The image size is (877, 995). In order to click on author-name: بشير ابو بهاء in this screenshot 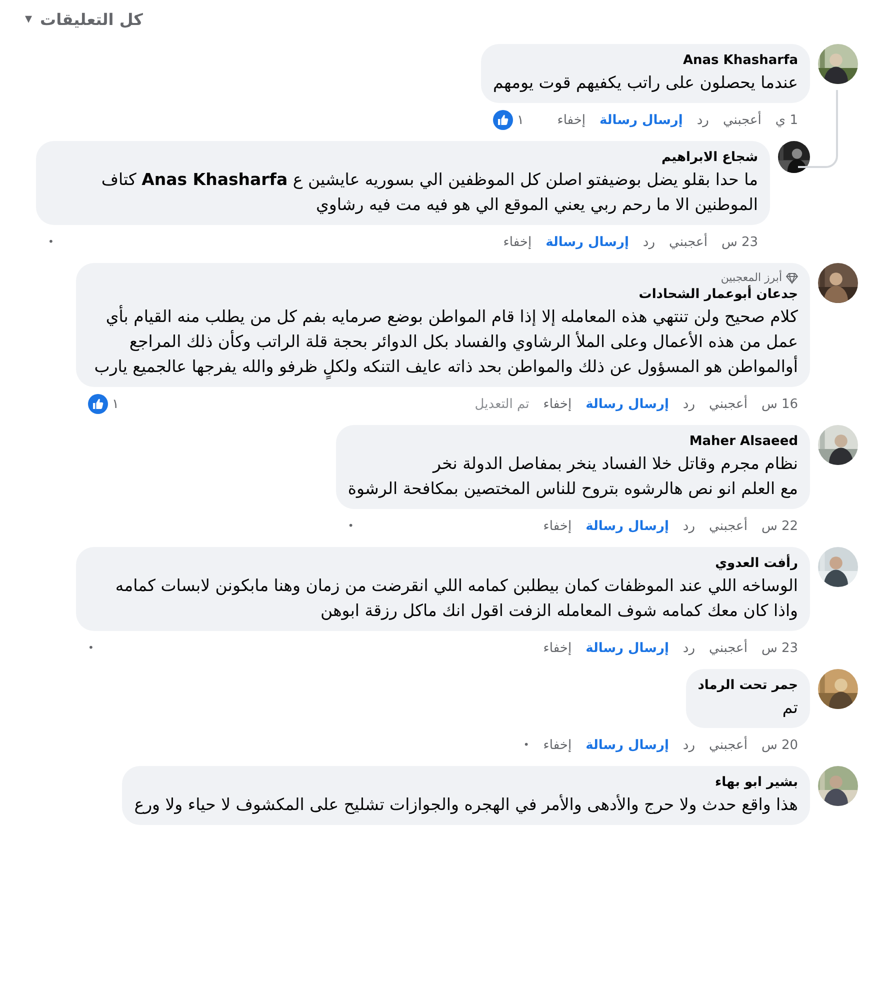, I will do `click(466, 783)`.